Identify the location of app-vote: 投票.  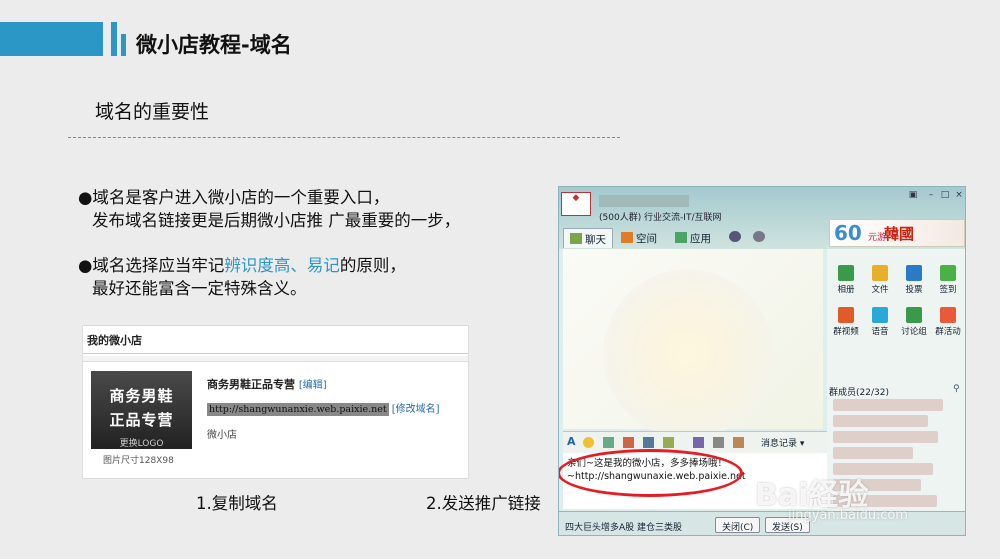
(914, 280).